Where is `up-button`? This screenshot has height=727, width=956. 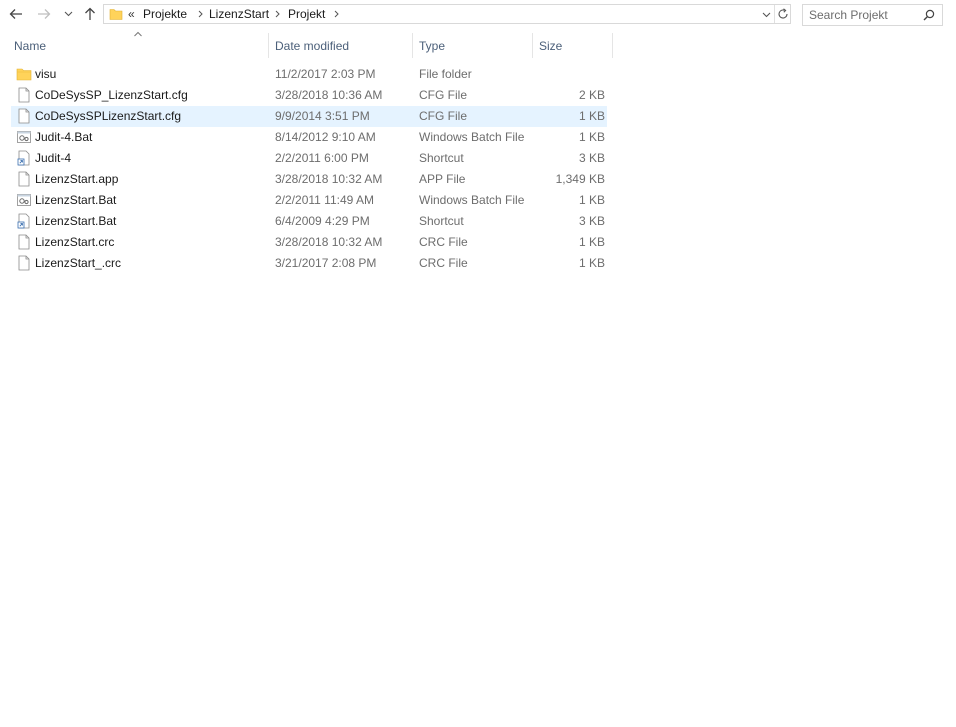 up-button is located at coordinates (90, 14).